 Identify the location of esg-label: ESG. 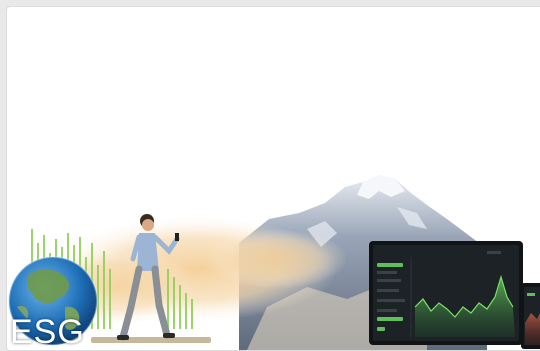
(47, 332).